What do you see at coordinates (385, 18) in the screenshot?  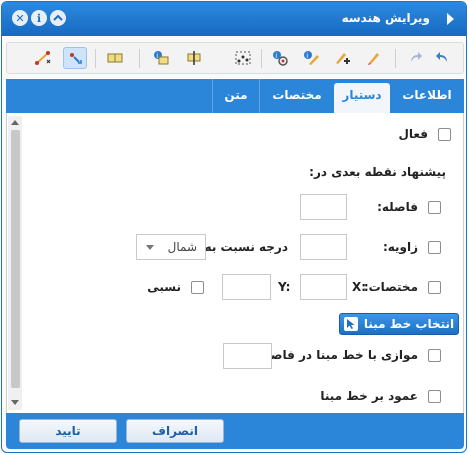 I see `window-title: ویرایش هندسه` at bounding box center [385, 18].